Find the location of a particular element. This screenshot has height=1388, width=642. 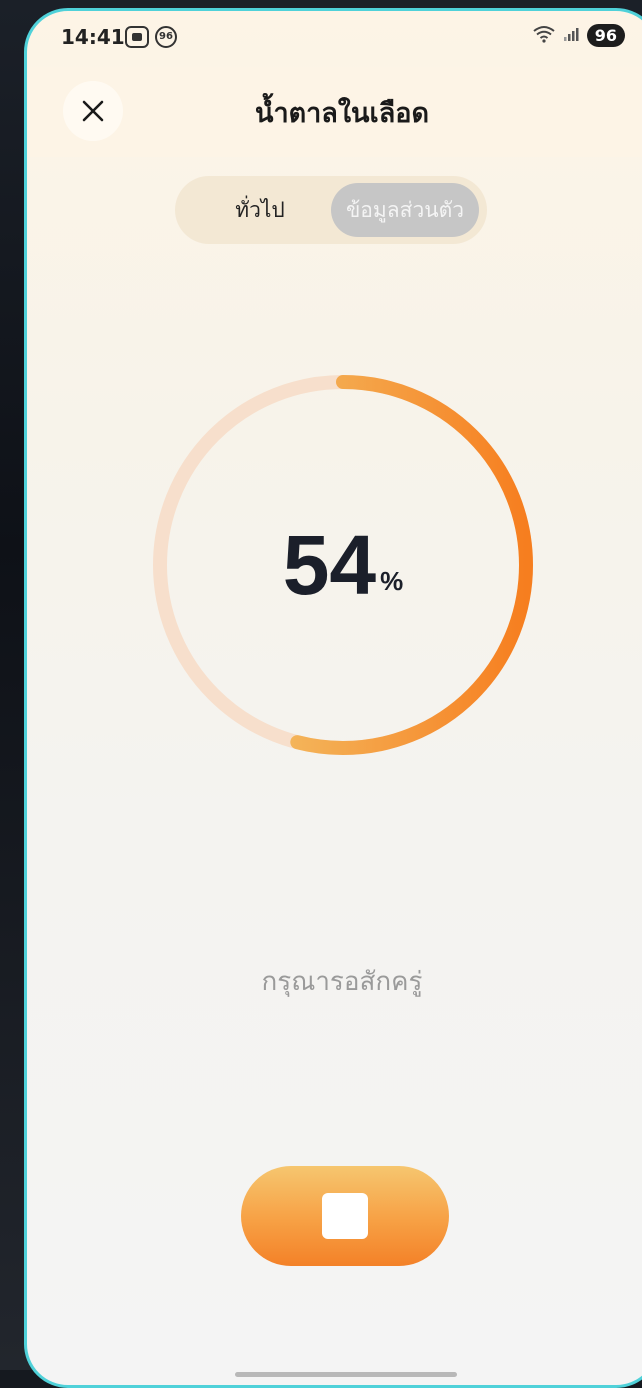

notification-count-icon: 96 is located at coordinates (166, 37).